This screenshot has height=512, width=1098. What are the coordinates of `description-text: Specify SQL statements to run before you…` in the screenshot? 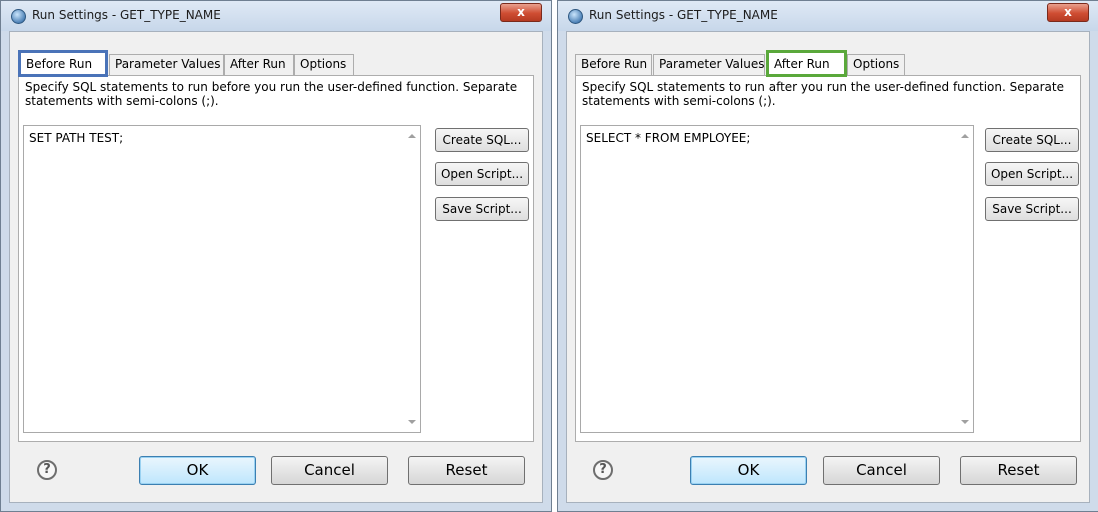 It's located at (271, 94).